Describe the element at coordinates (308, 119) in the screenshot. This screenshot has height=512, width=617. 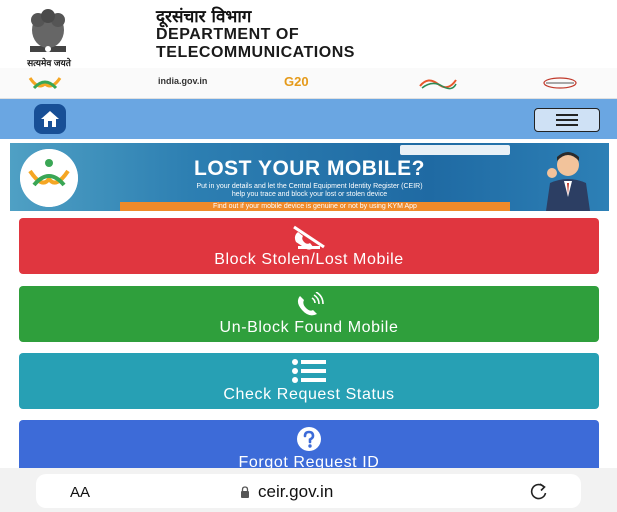
I see `navigation-bar` at that location.